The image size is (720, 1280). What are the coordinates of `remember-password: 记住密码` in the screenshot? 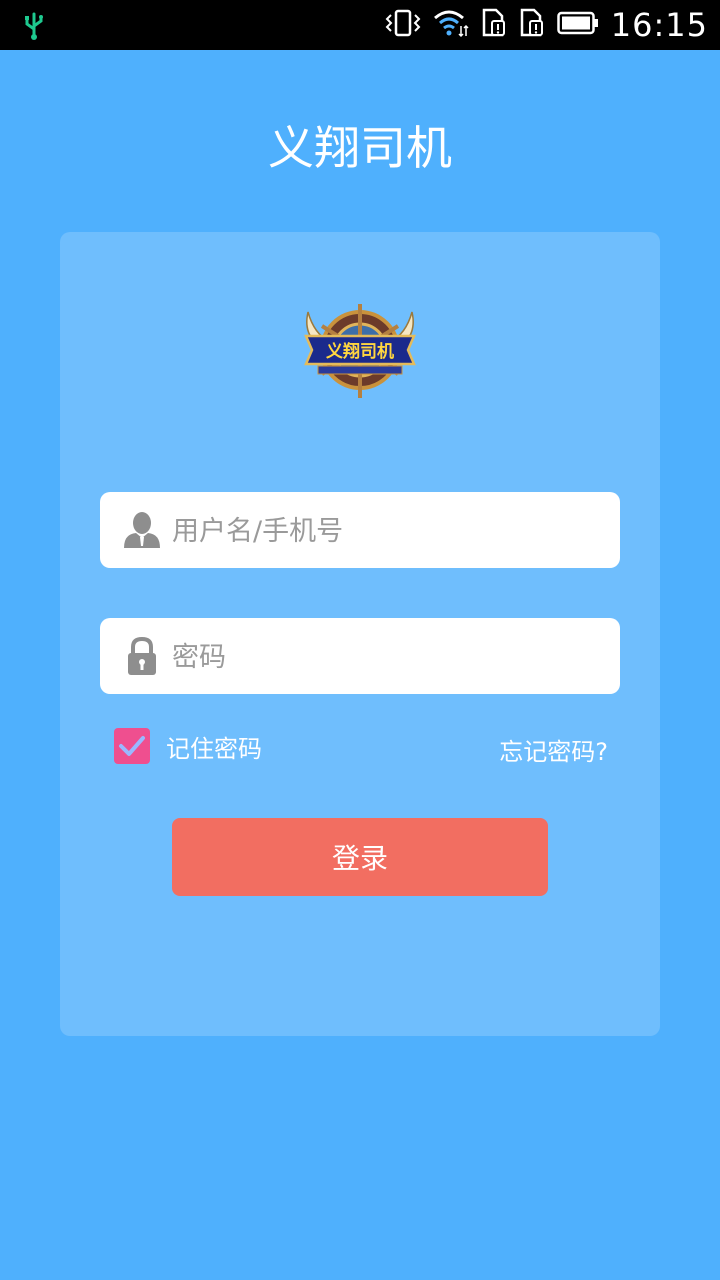 It's located at (188, 746).